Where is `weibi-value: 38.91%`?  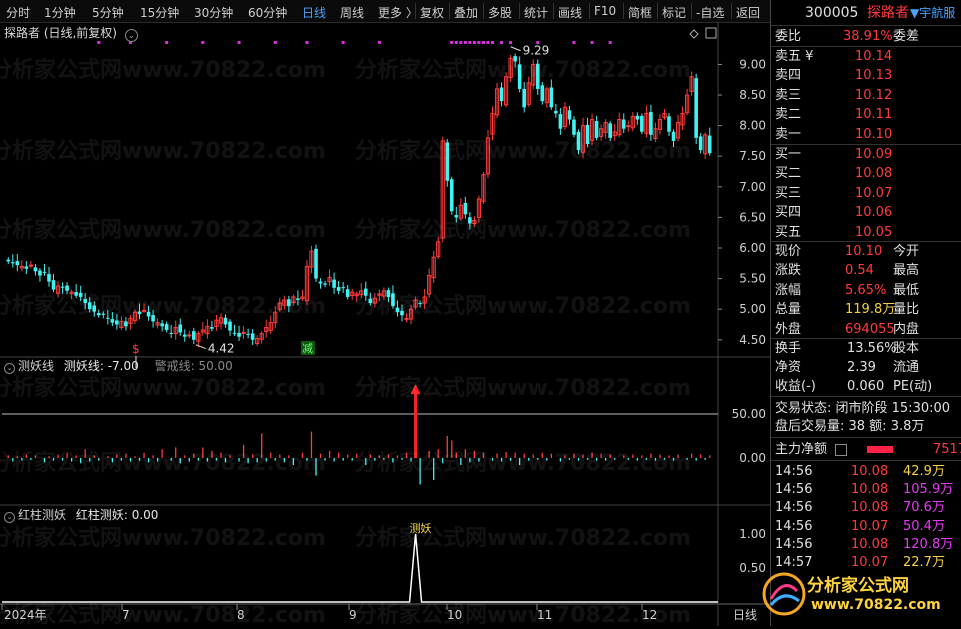
weibi-value: 38.91% is located at coordinates (868, 36).